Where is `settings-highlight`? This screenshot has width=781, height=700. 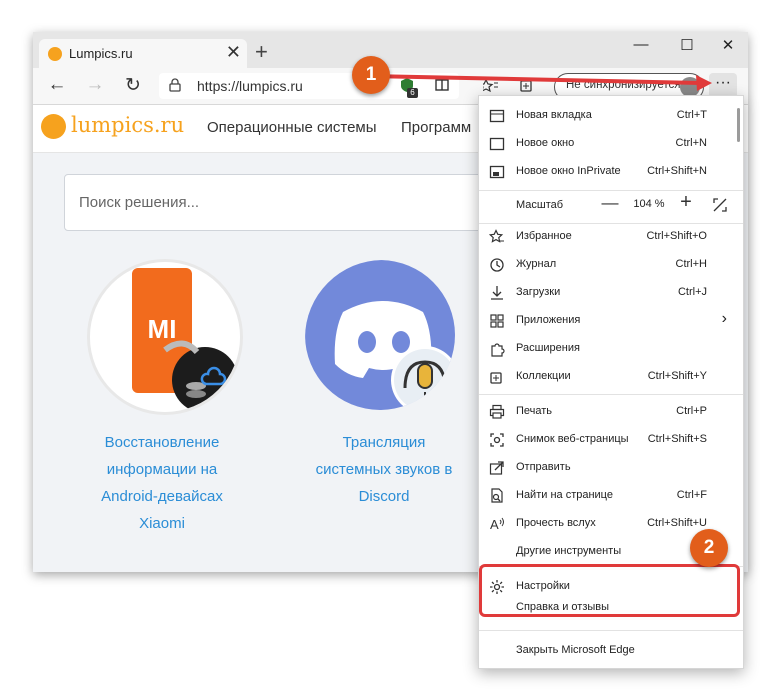
settings-highlight is located at coordinates (609, 590).